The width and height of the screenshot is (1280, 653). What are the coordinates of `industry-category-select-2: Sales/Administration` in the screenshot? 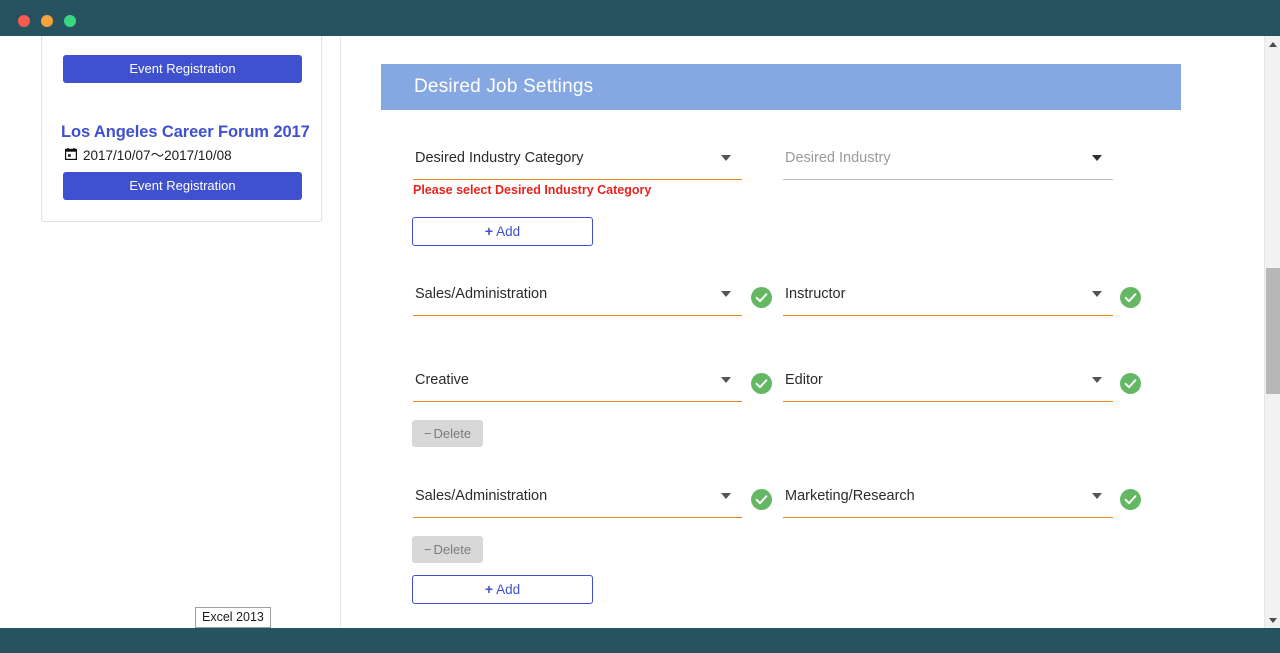 It's located at (577, 300).